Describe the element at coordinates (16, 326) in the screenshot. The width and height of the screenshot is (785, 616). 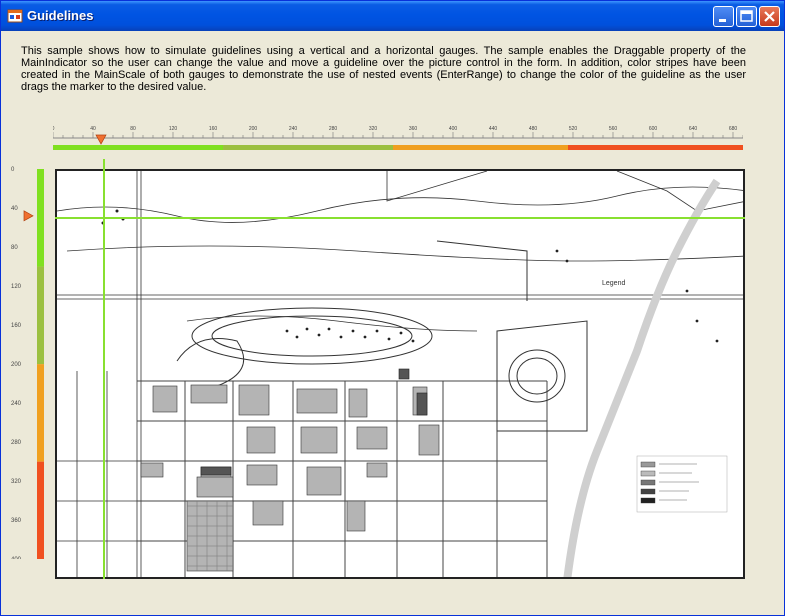
I see `v-tick-label: 160` at that location.